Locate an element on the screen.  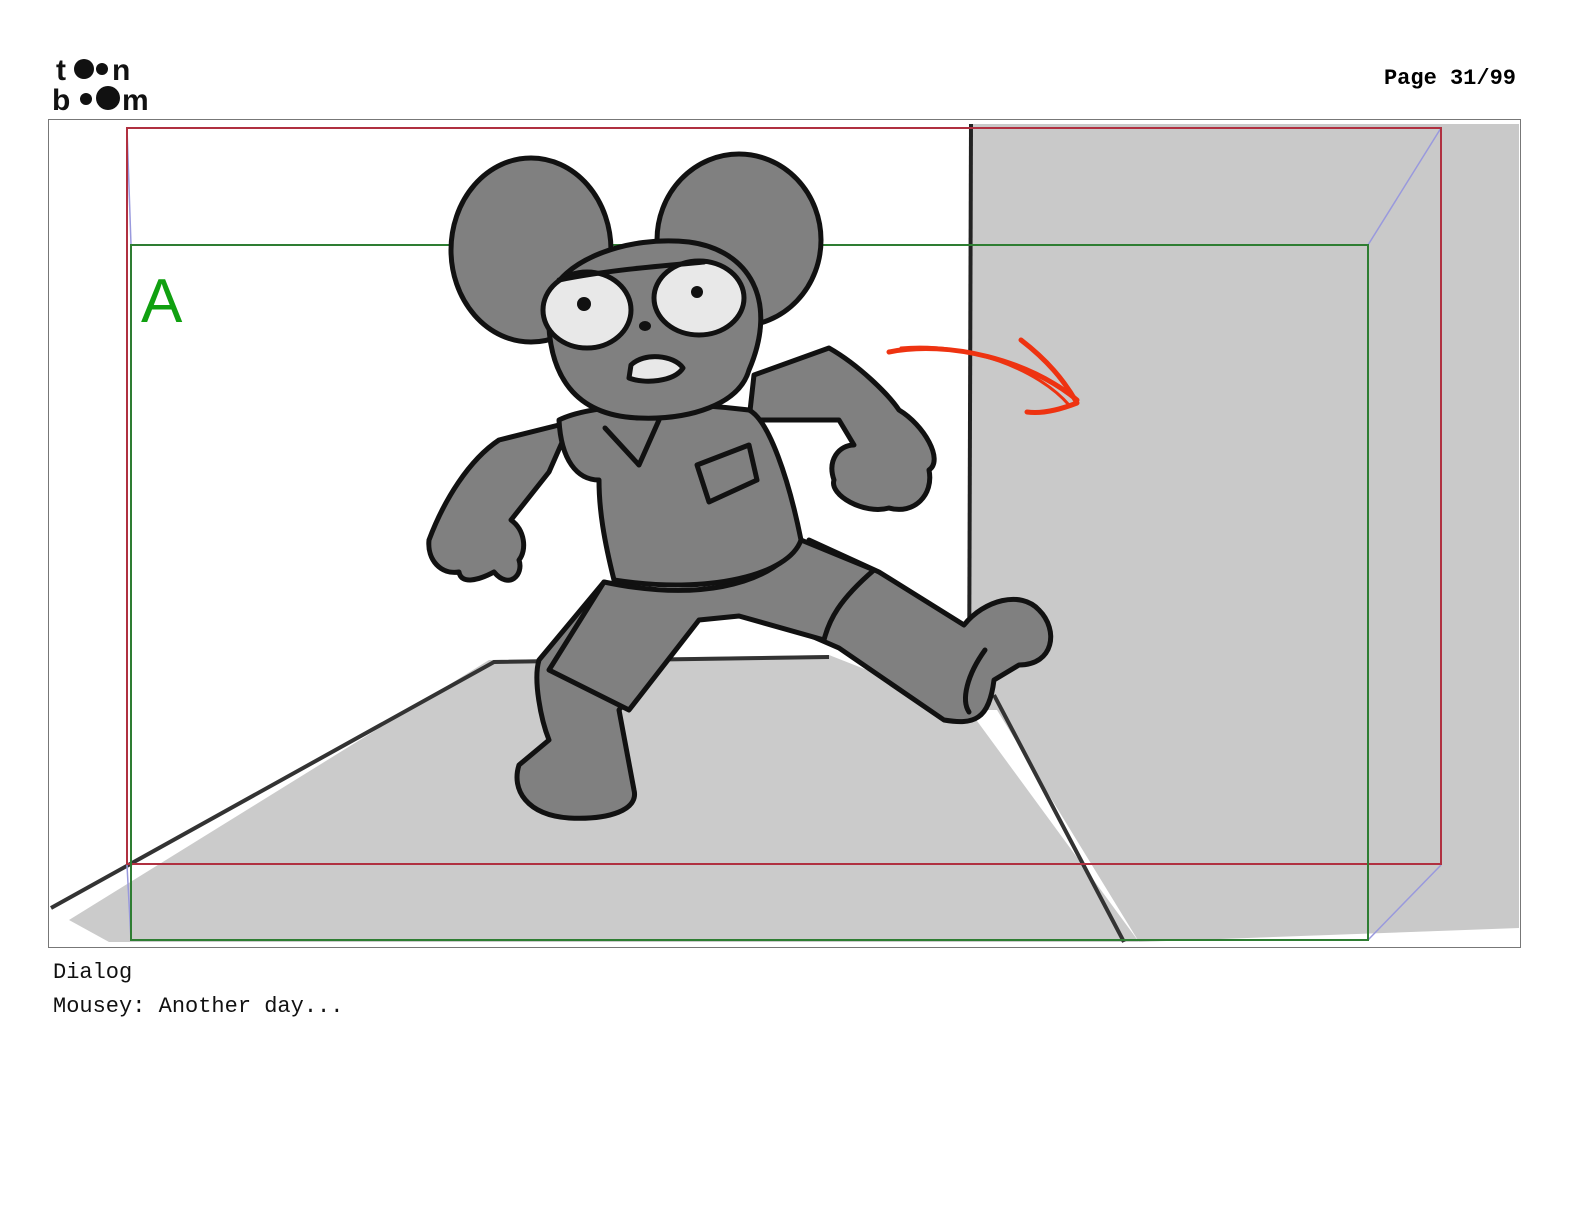
logo-t: t is located at coordinates (61, 70).